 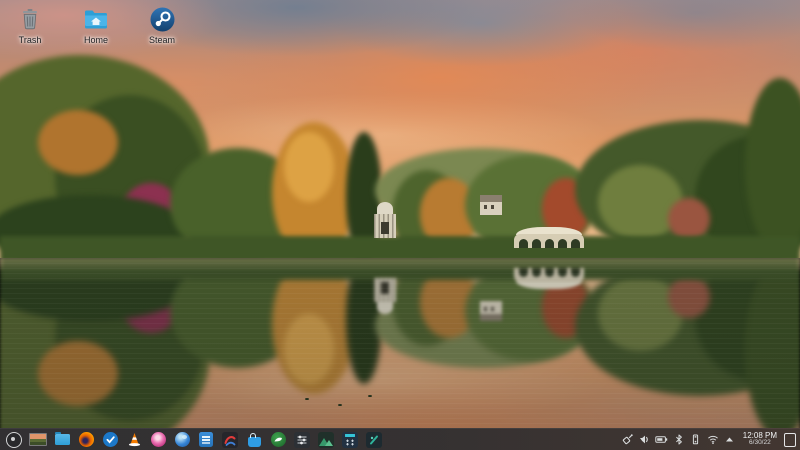 I want to click on digital-clock: 12:08 PM 6/30/22, so click(x=760, y=439).